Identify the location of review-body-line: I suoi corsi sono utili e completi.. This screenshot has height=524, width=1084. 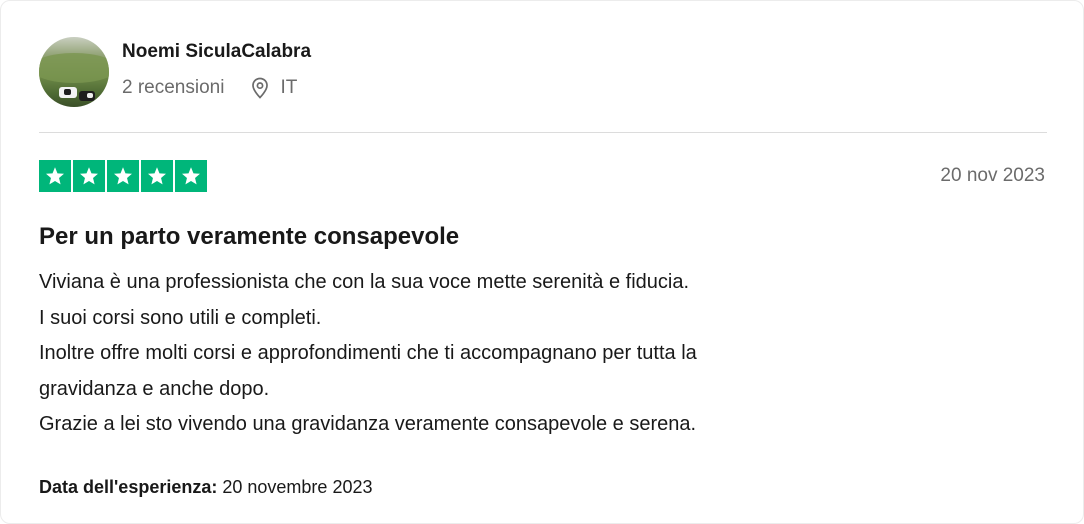
(180, 317).